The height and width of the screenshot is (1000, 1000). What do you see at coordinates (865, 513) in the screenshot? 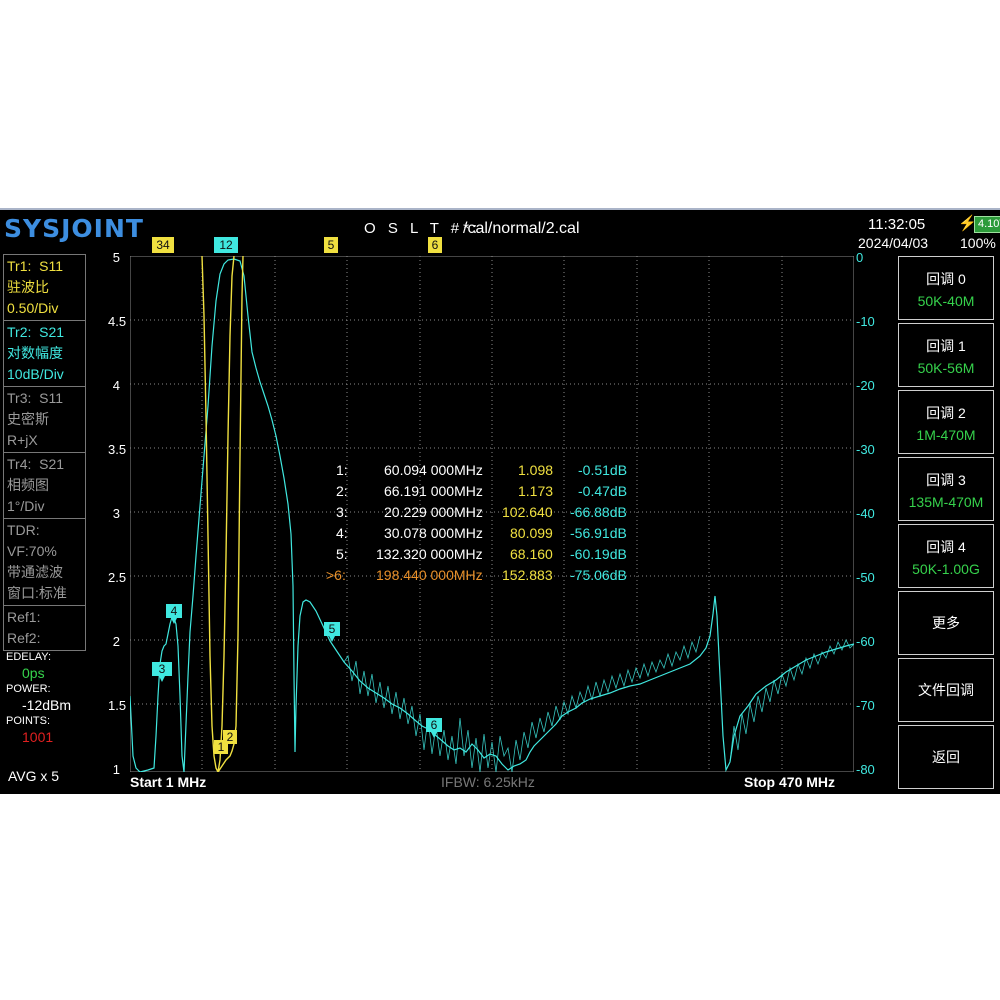
I see `db-axis-tick: -40` at bounding box center [865, 513].